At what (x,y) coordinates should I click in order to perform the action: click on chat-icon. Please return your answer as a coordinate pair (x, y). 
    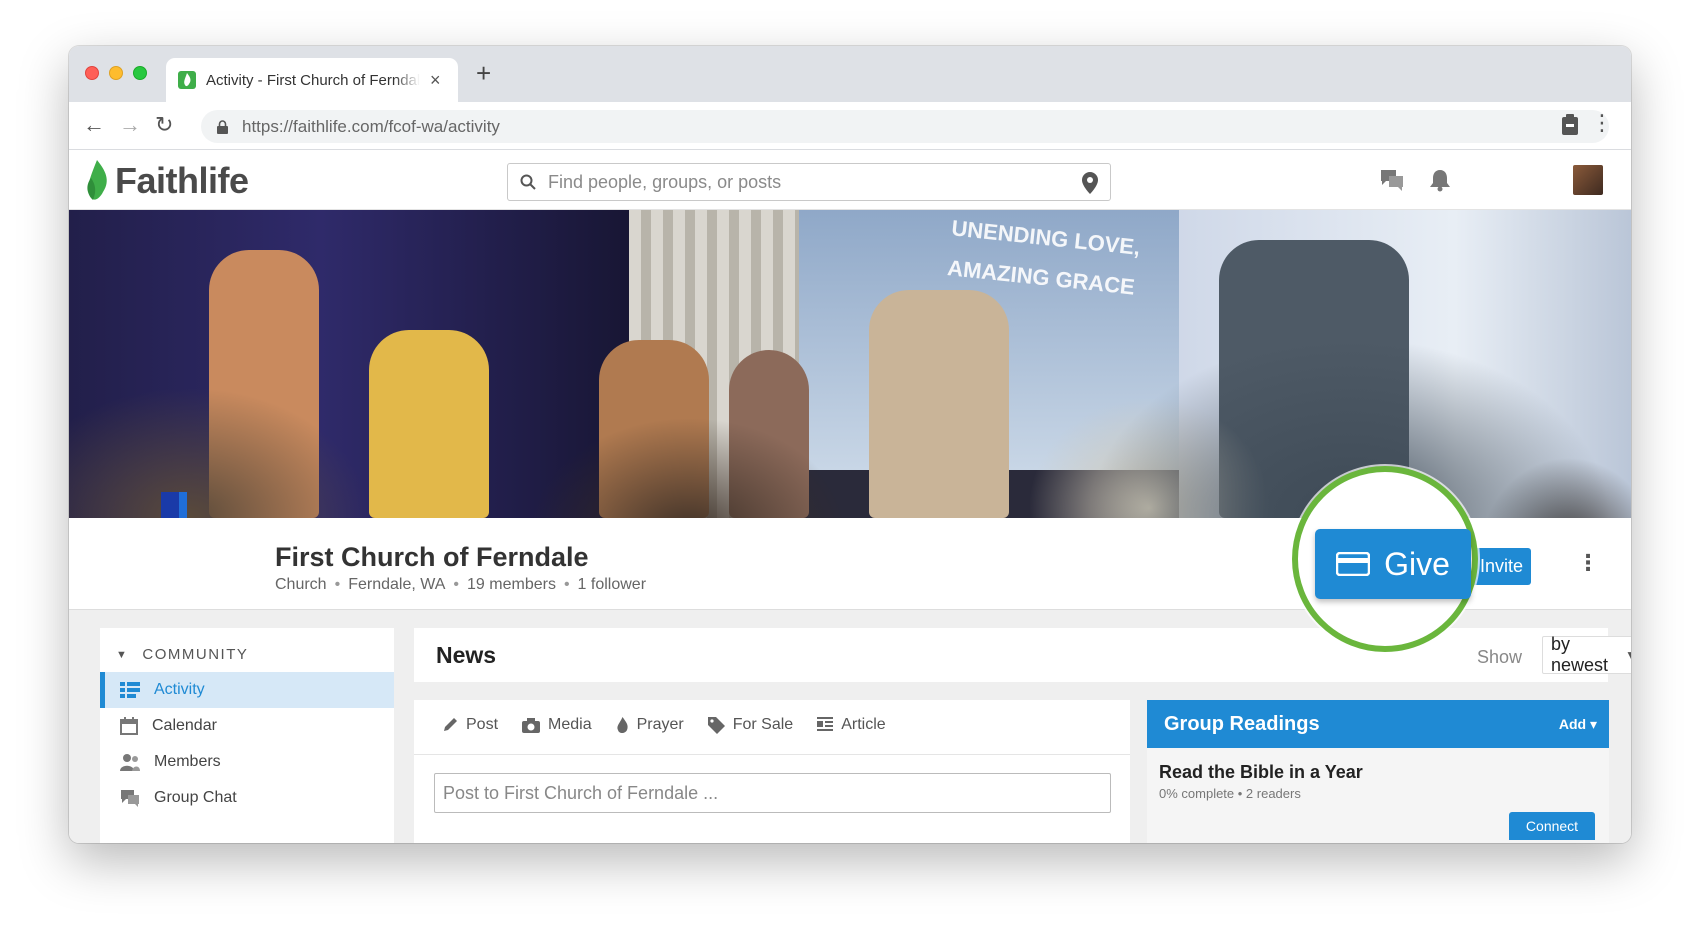
    Looking at the image, I should click on (130, 798).